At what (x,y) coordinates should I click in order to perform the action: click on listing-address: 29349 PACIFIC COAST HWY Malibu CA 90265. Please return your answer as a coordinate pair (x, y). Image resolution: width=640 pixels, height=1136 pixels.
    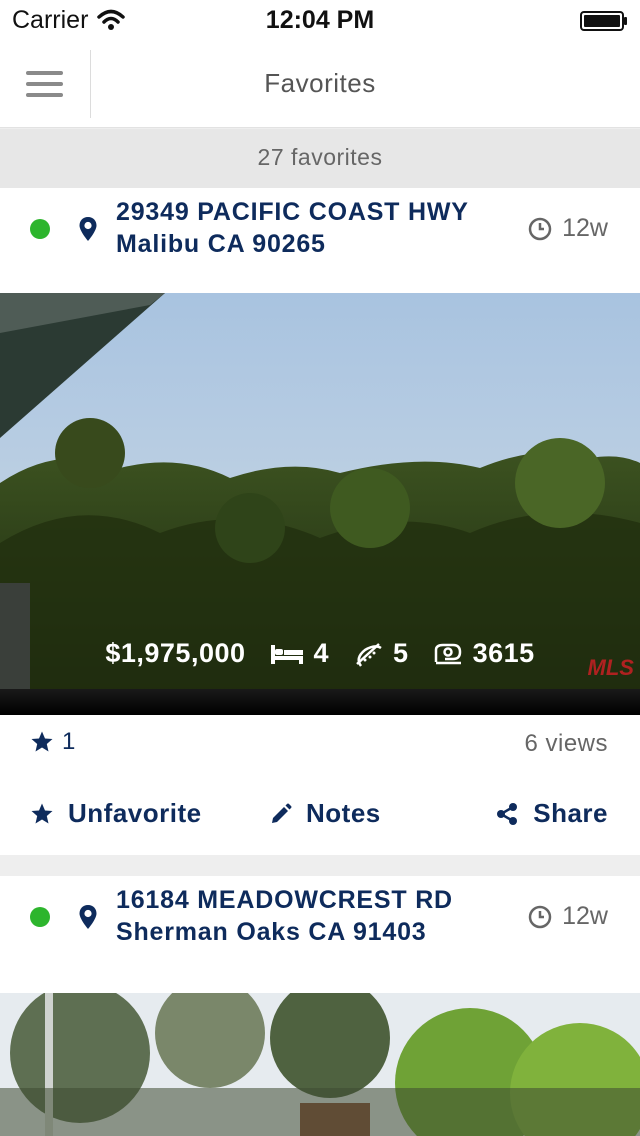
    Looking at the image, I should click on (292, 228).